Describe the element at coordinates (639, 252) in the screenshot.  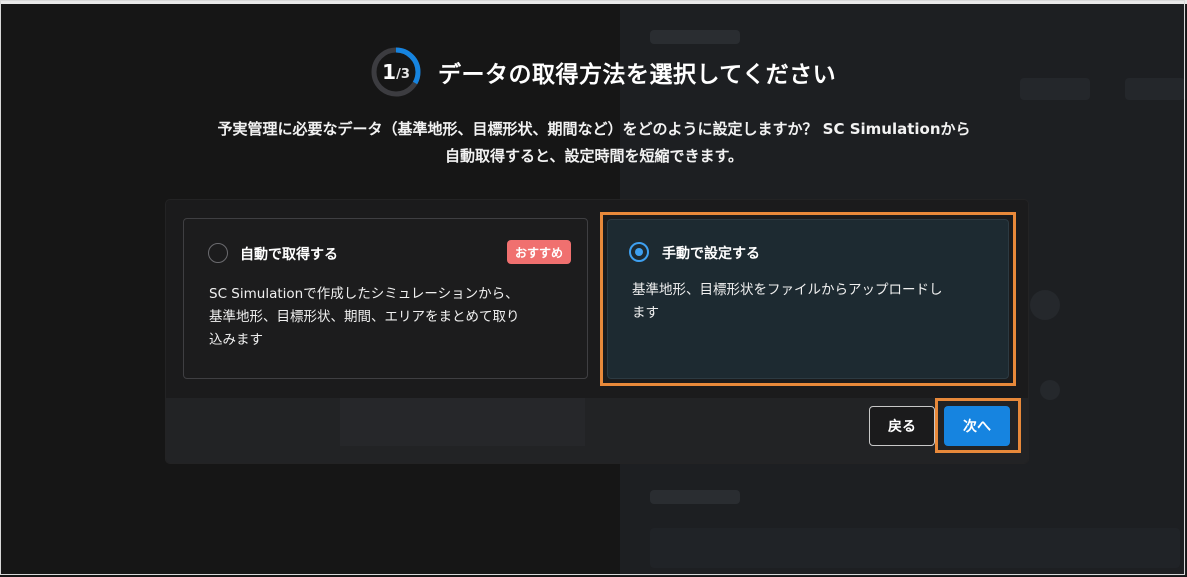
I see `radio-manual` at that location.